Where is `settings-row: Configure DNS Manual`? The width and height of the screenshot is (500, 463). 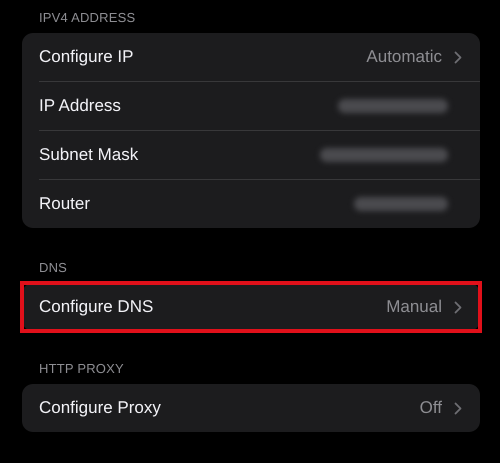
settings-row: Configure DNS Manual is located at coordinates (251, 307).